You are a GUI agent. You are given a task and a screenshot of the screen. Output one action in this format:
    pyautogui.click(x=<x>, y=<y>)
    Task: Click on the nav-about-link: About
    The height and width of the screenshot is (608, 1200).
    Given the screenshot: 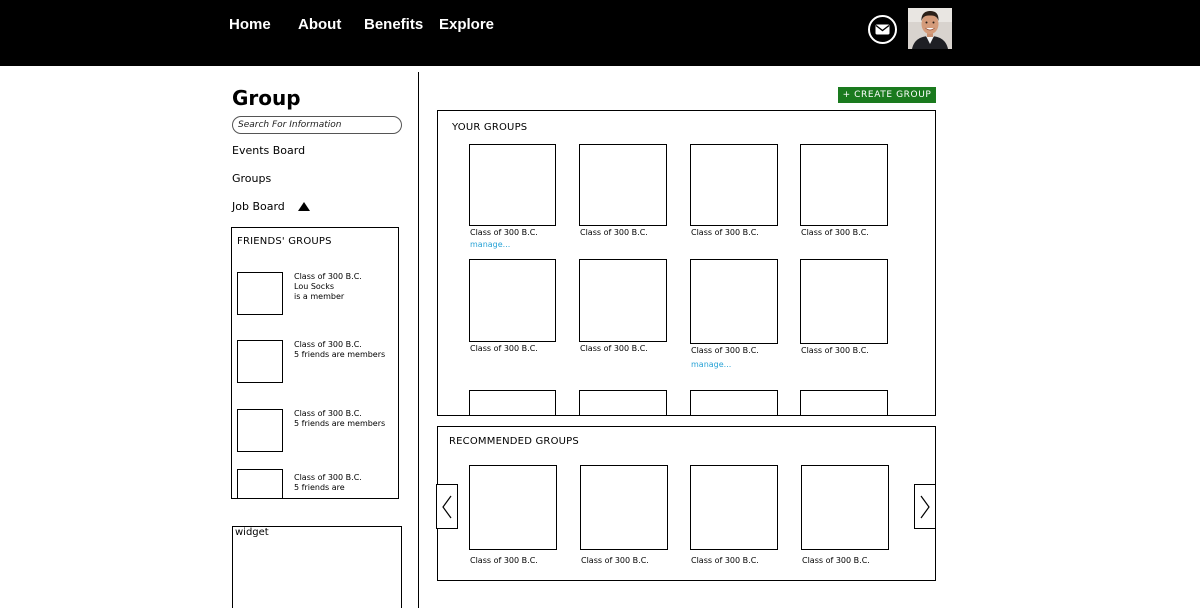 What is the action you would take?
    pyautogui.click(x=319, y=24)
    